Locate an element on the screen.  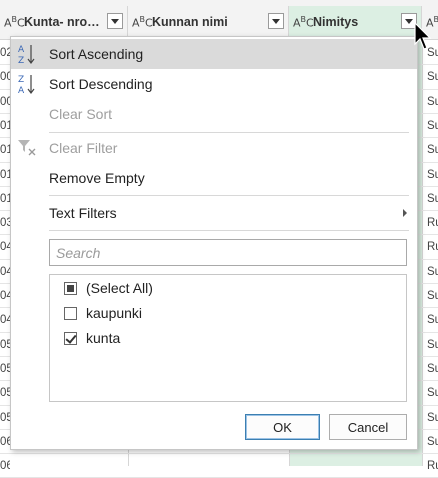
list-item-kunta: kunta is located at coordinates (92, 338).